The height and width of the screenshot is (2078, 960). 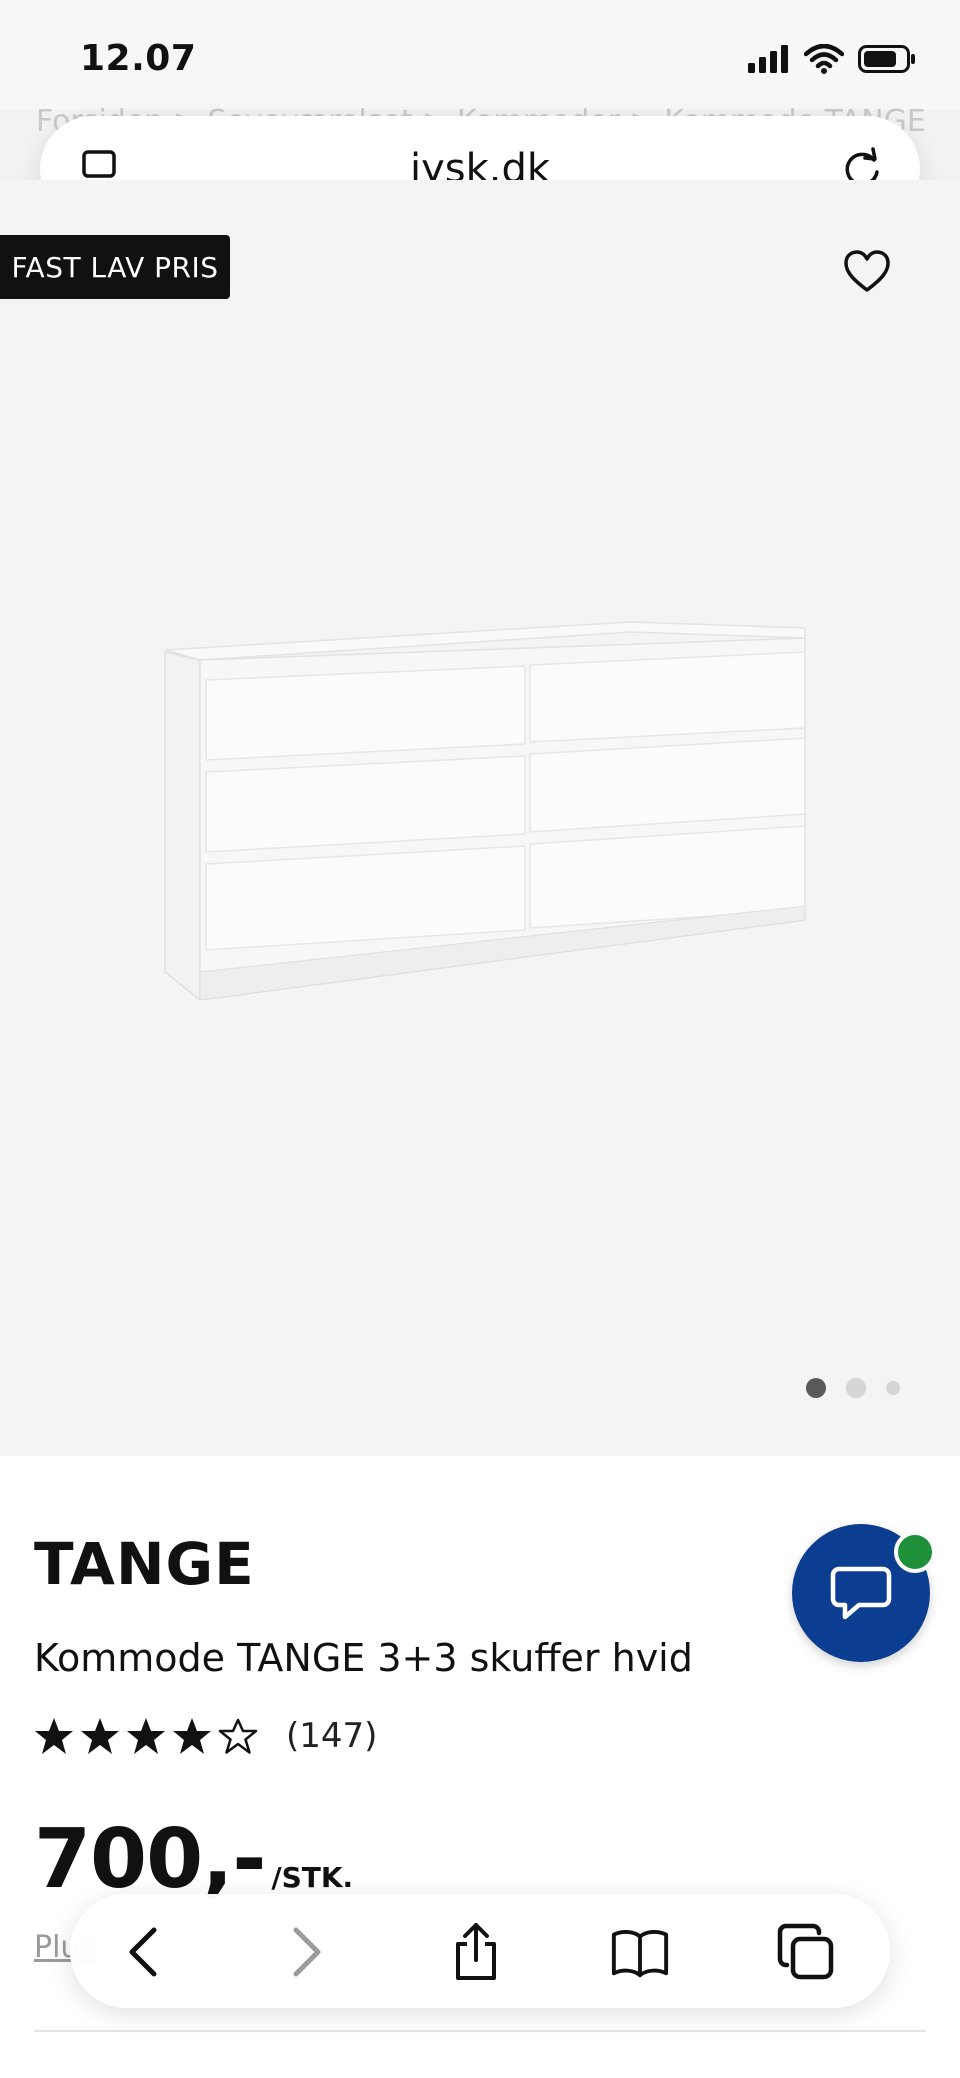 I want to click on back-button, so click(x=144, y=1952).